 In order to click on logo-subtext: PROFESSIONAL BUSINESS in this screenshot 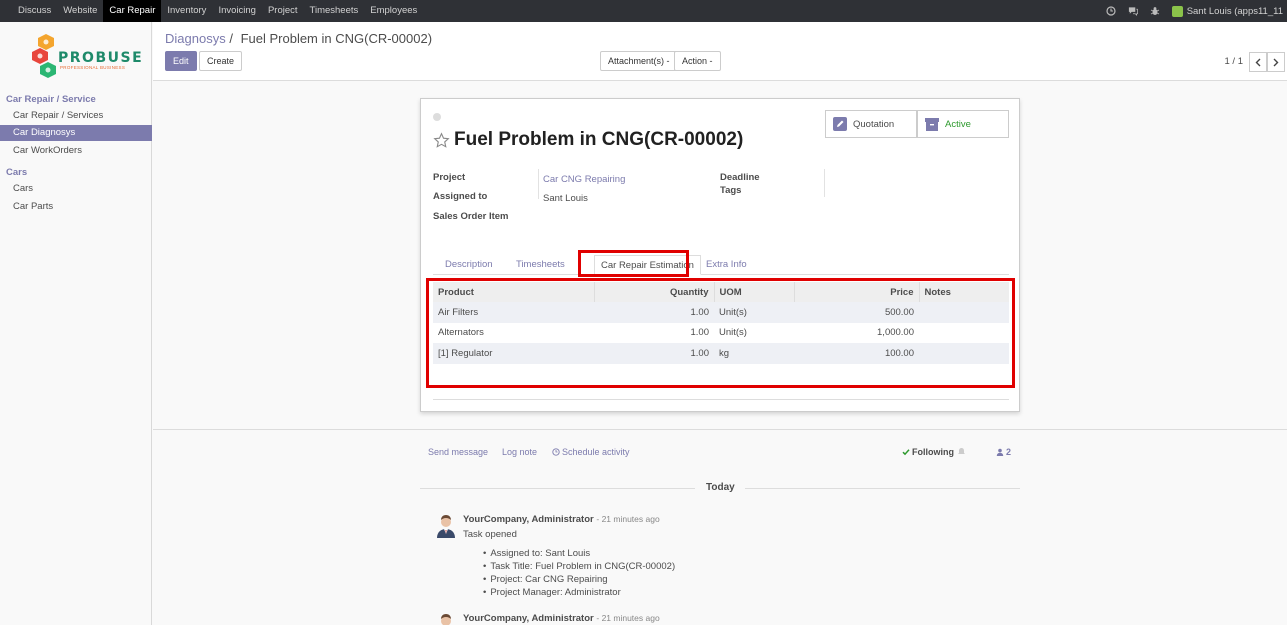, I will do `click(93, 67)`.